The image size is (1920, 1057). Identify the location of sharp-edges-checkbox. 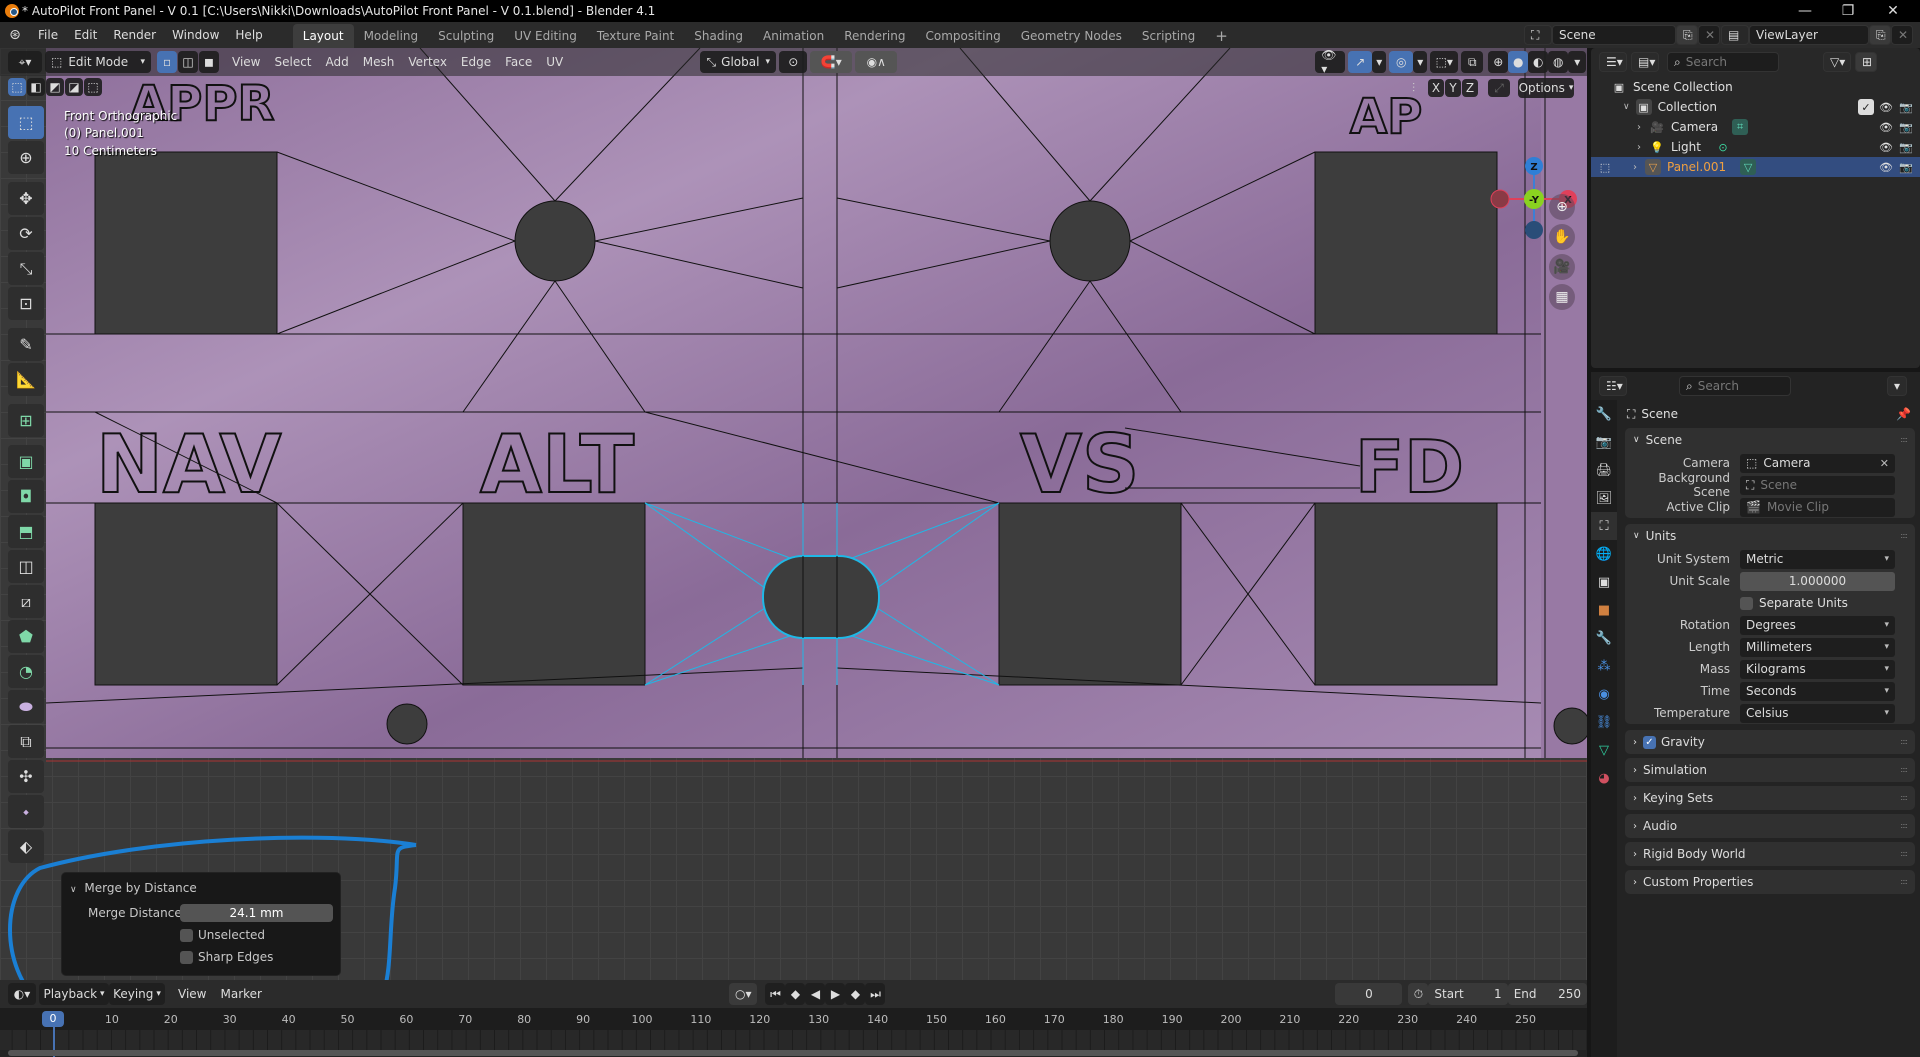
(186, 957).